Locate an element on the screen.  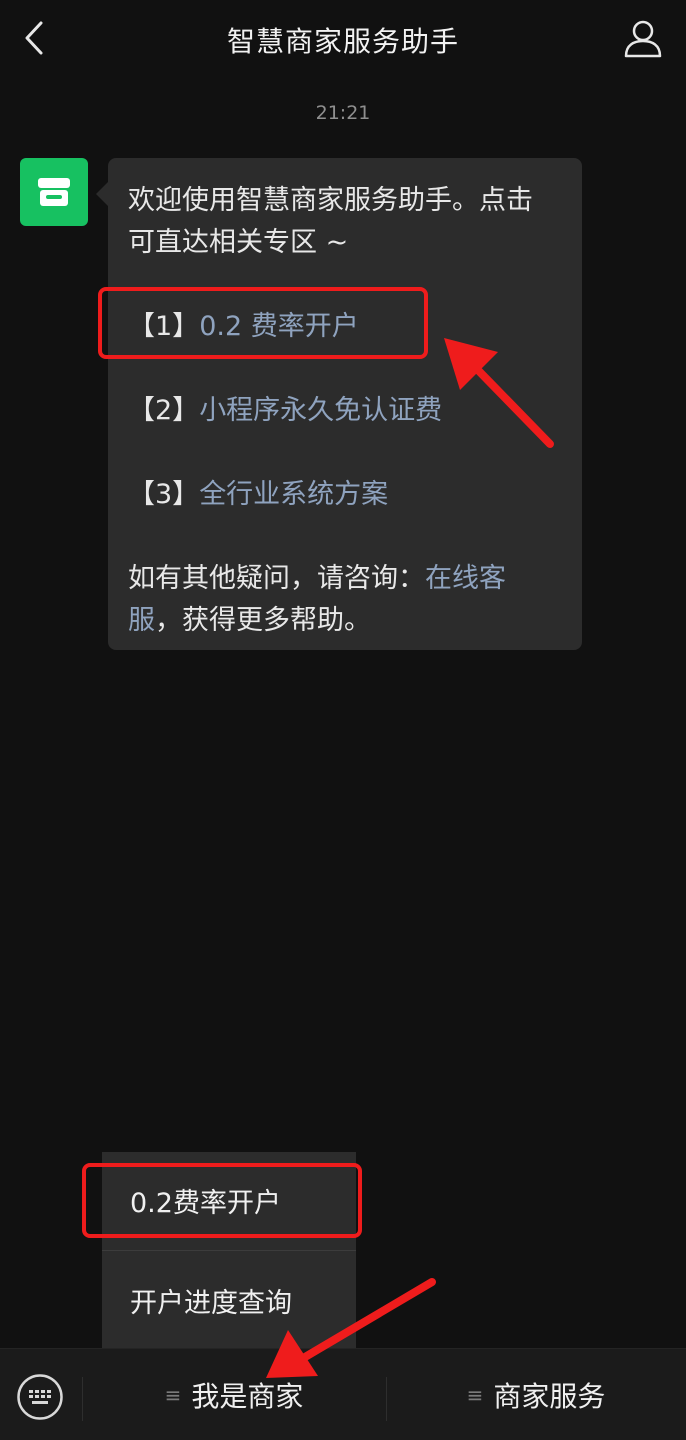
arrow-to-tab is located at coordinates (351, 1328).